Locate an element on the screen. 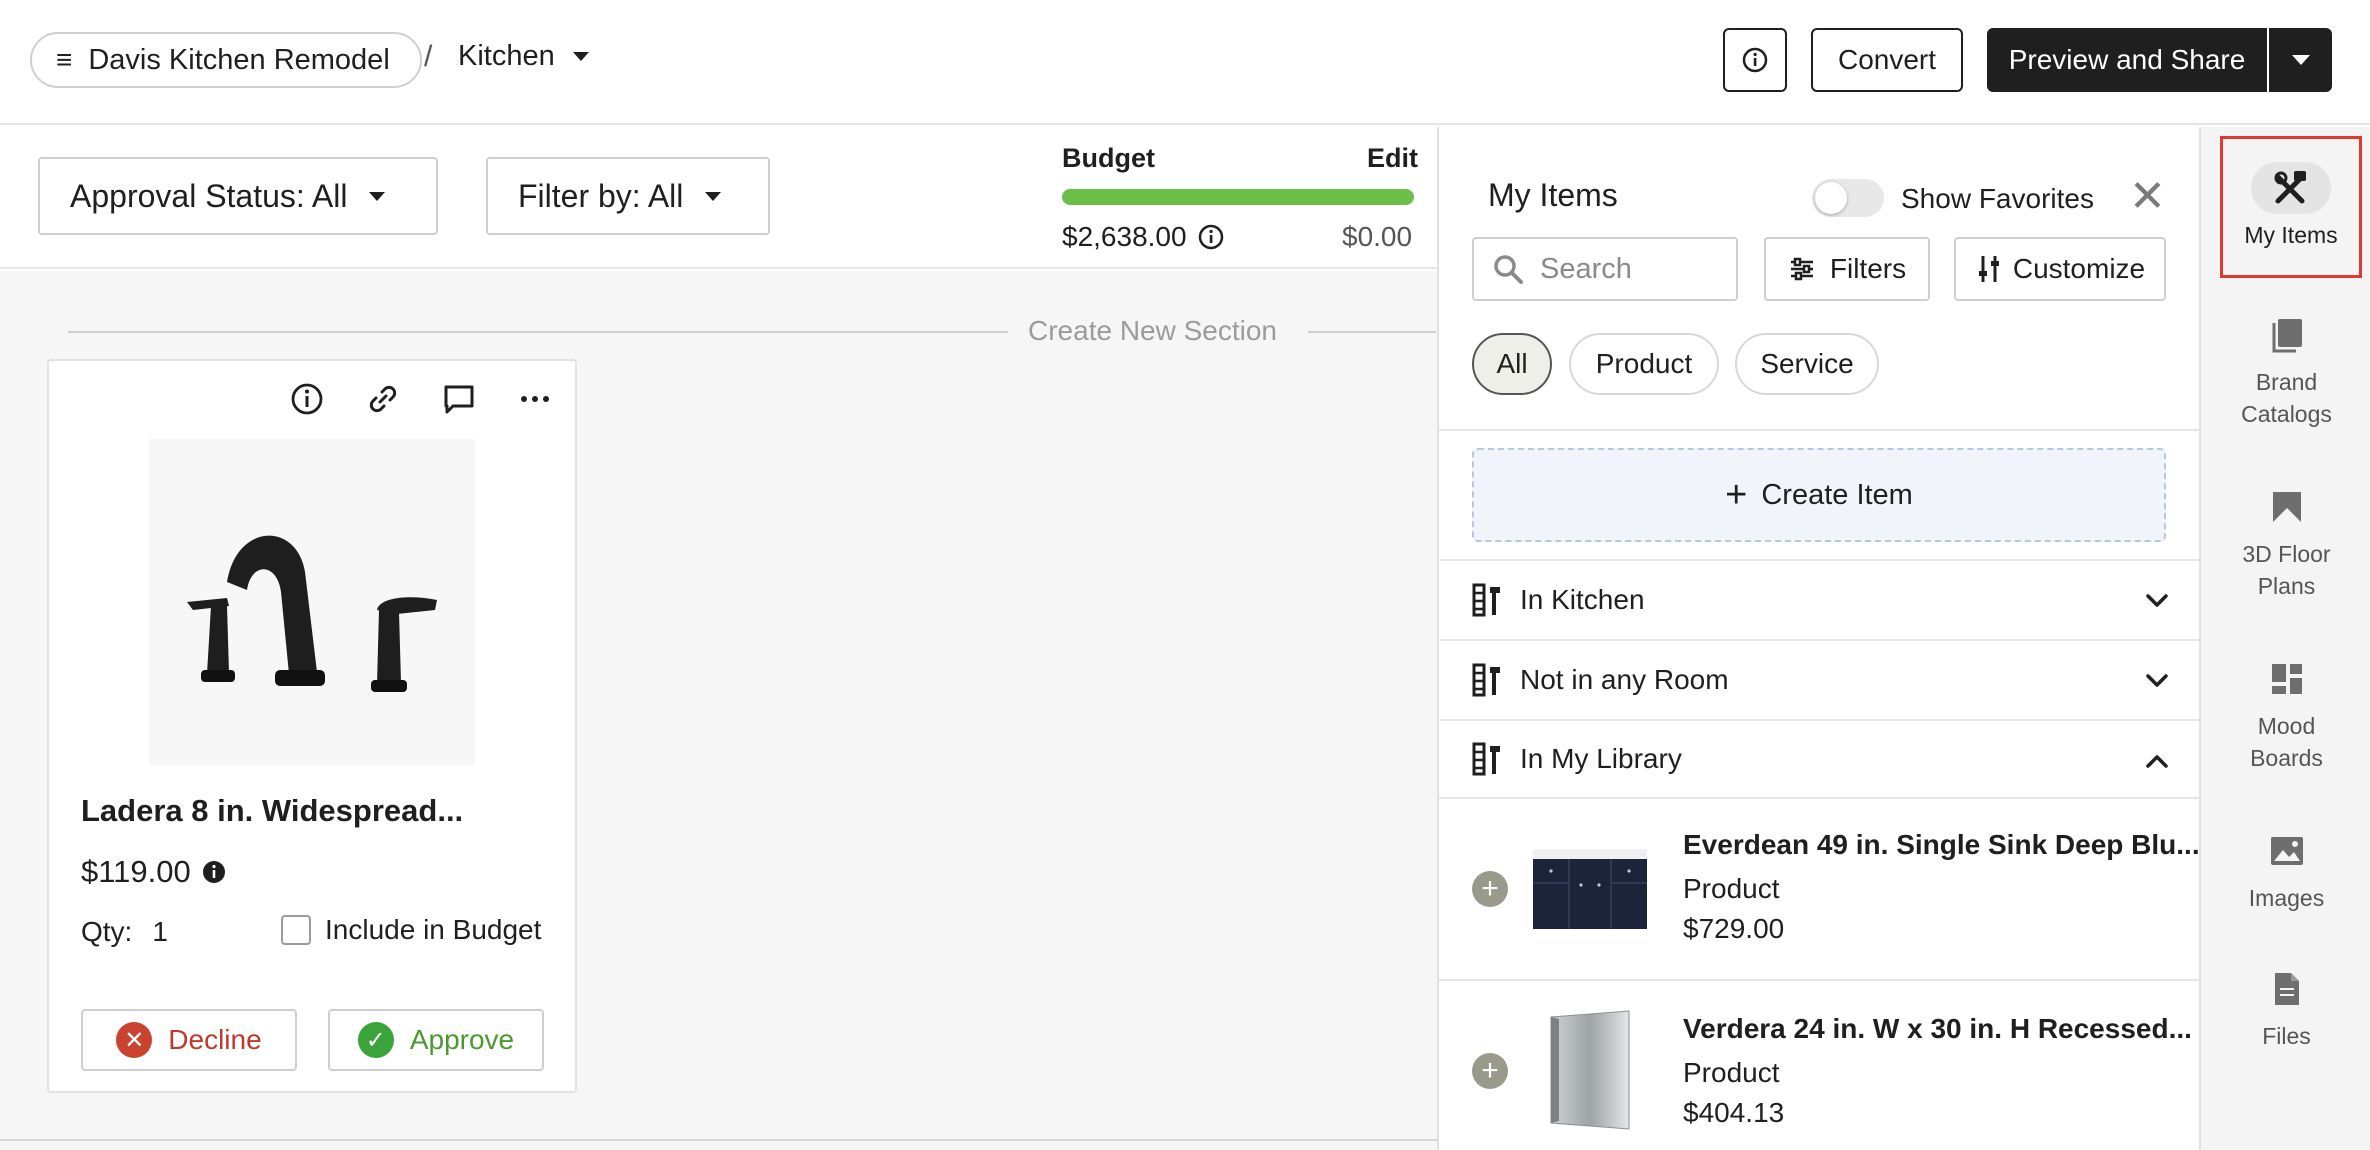 The image size is (2370, 1150). group-label: Not in any Room is located at coordinates (1624, 679).